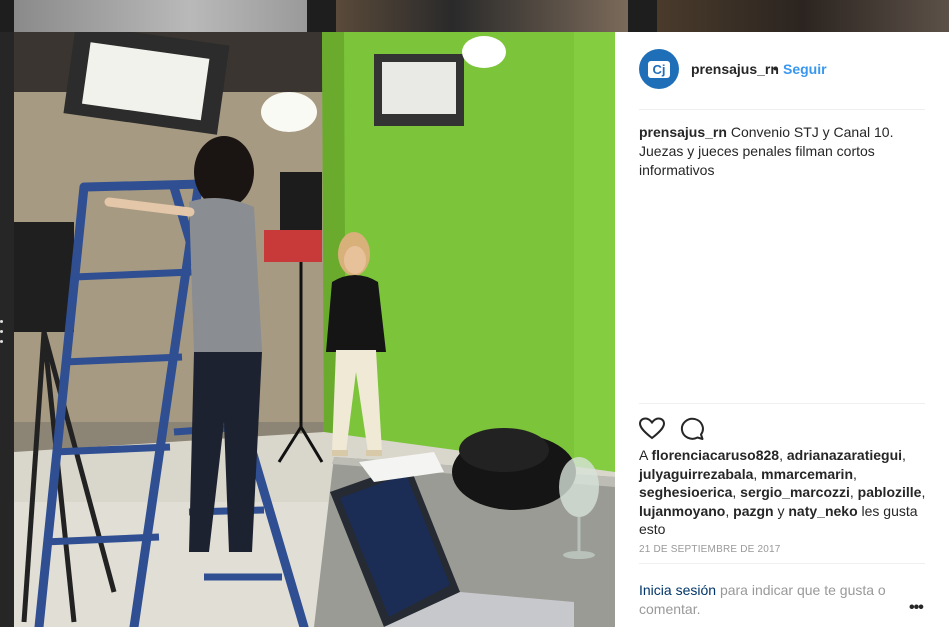 The width and height of the screenshot is (949, 627). I want to click on liker-link: lujanmoyano, so click(682, 511).